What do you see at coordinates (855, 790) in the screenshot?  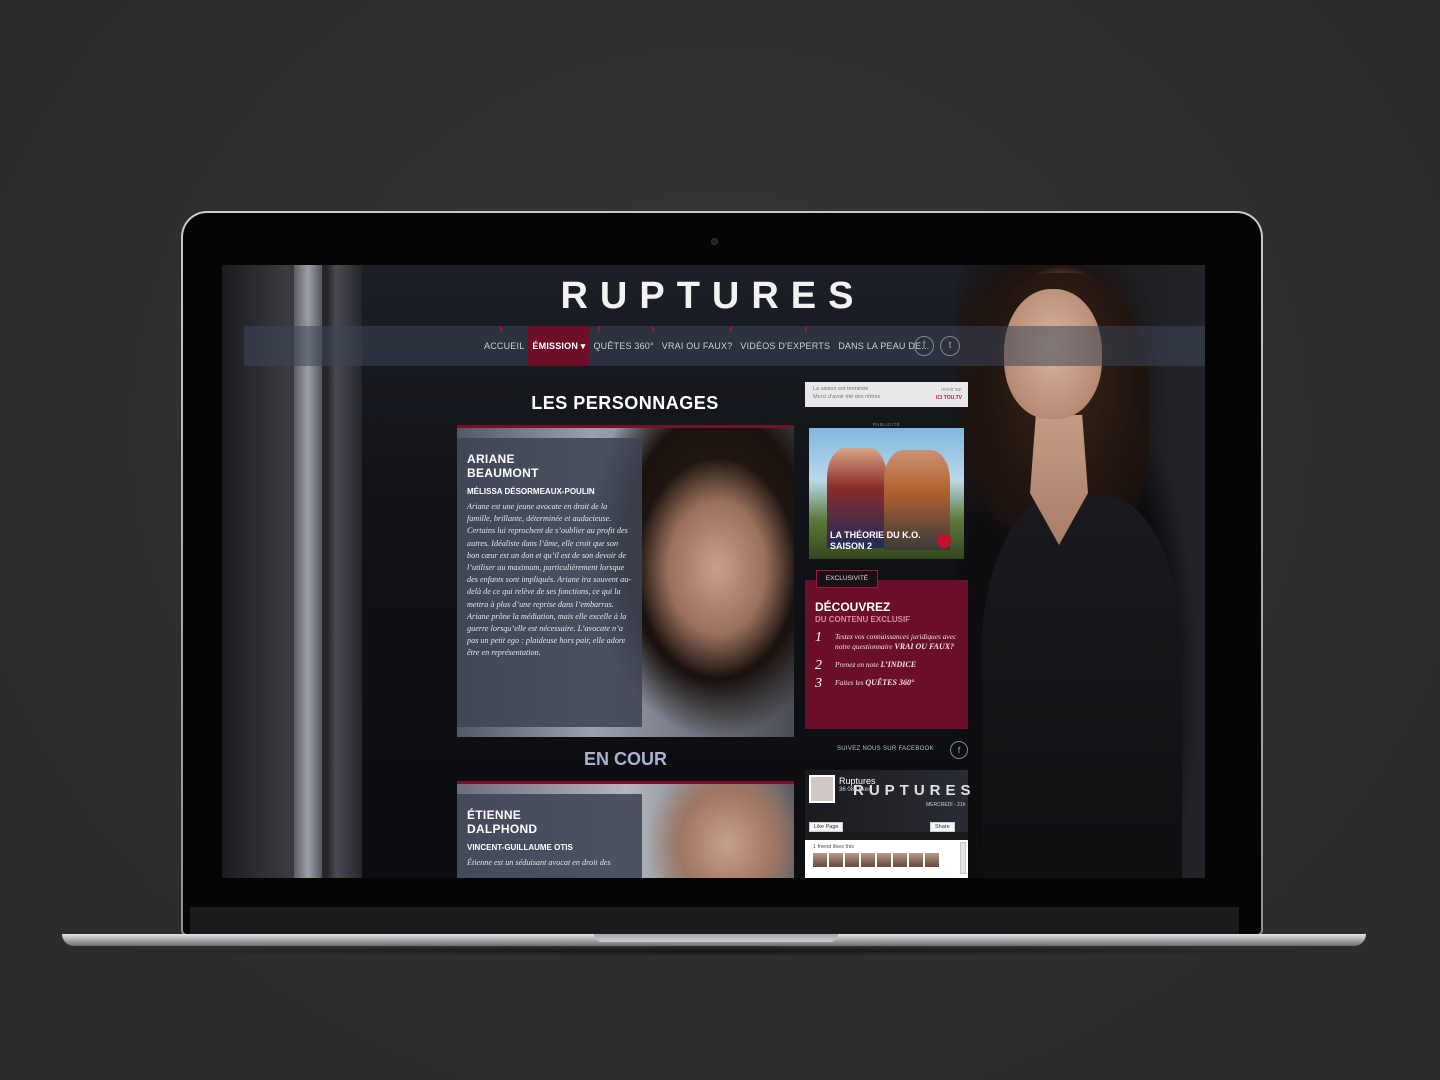 I see `facebook-like-count: 36 088 likes` at bounding box center [855, 790].